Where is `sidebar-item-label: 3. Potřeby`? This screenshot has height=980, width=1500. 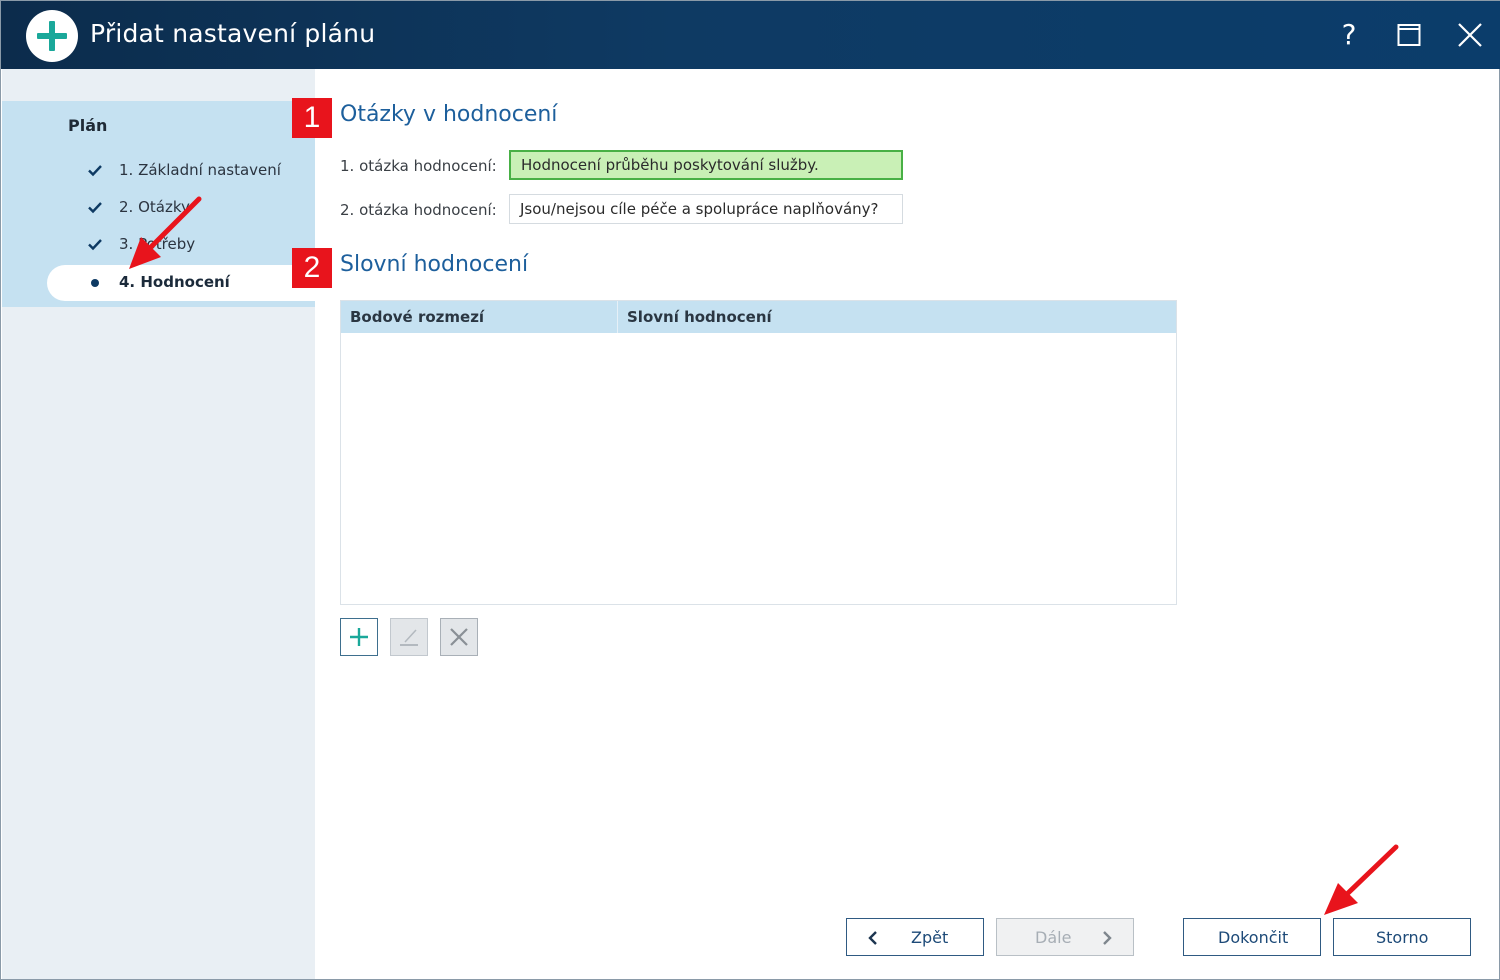 sidebar-item-label: 3. Potřeby is located at coordinates (157, 244).